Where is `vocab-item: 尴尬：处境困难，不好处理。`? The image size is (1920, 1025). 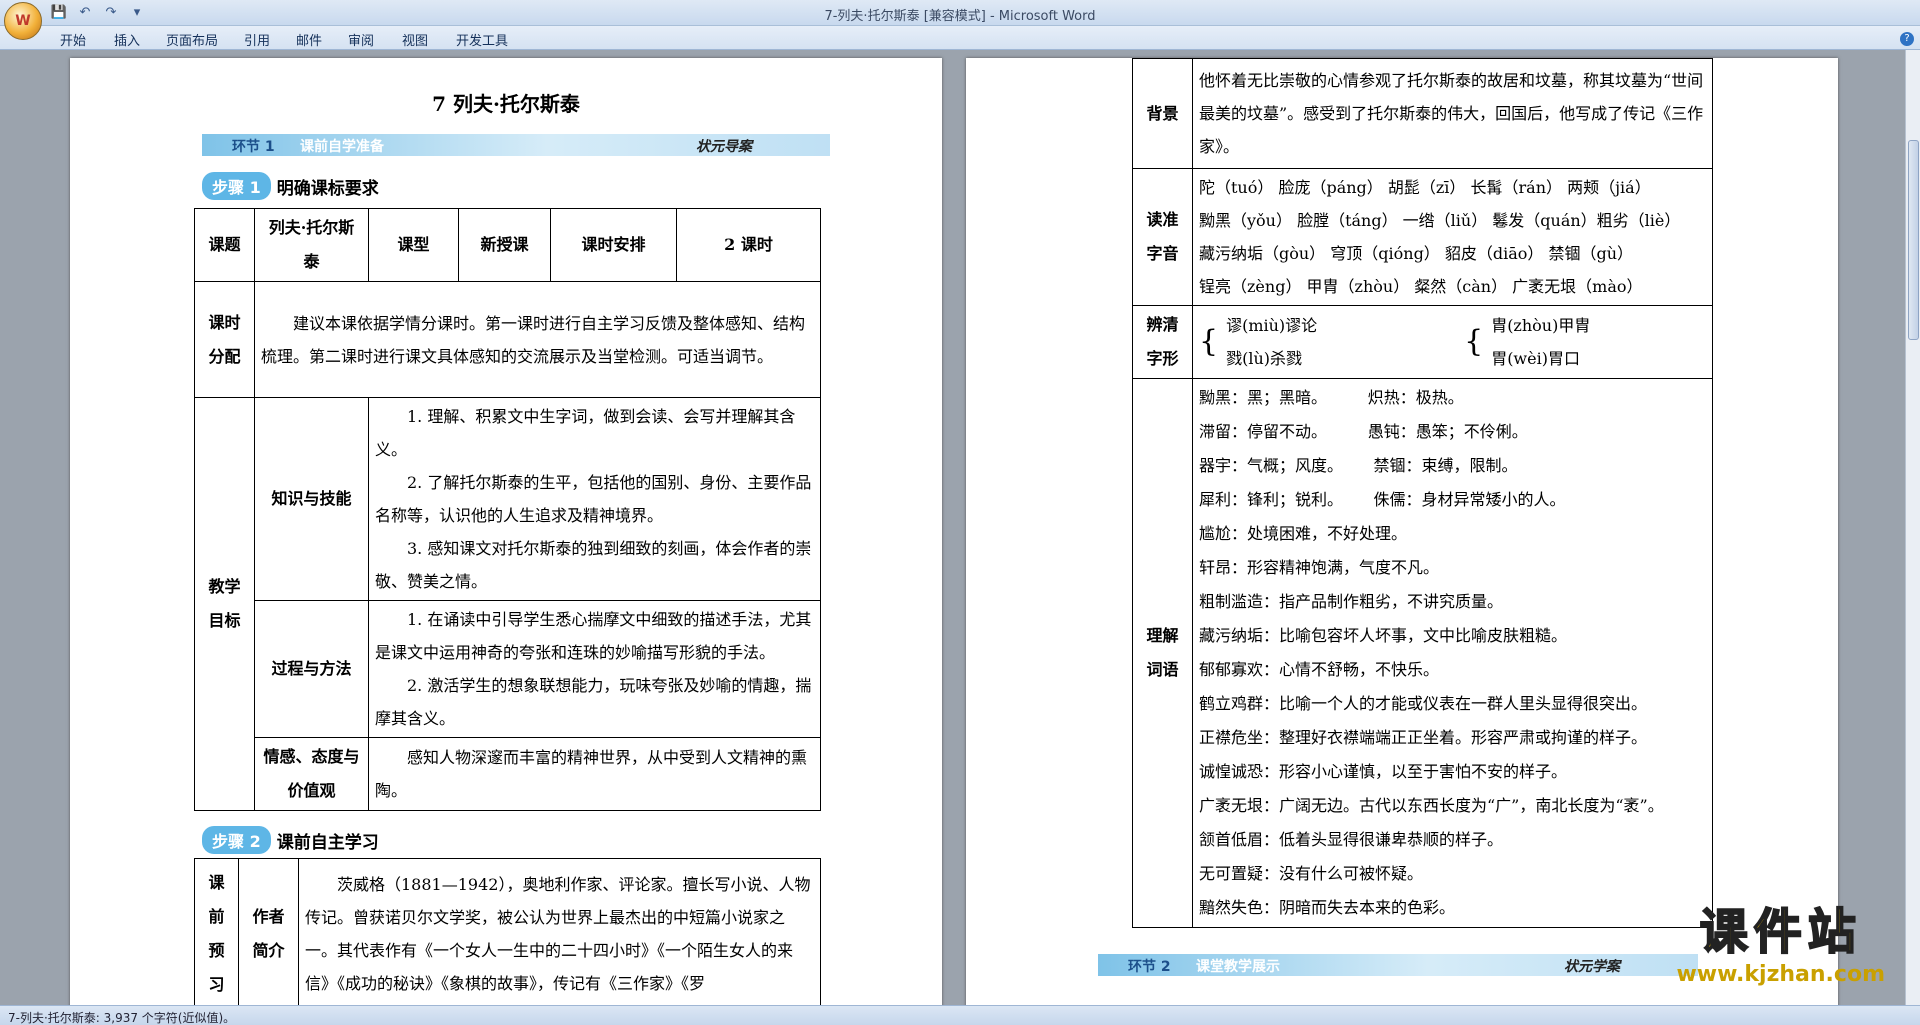
vocab-item: 尴尬：处境困难，不好处理。 is located at coordinates (1303, 533).